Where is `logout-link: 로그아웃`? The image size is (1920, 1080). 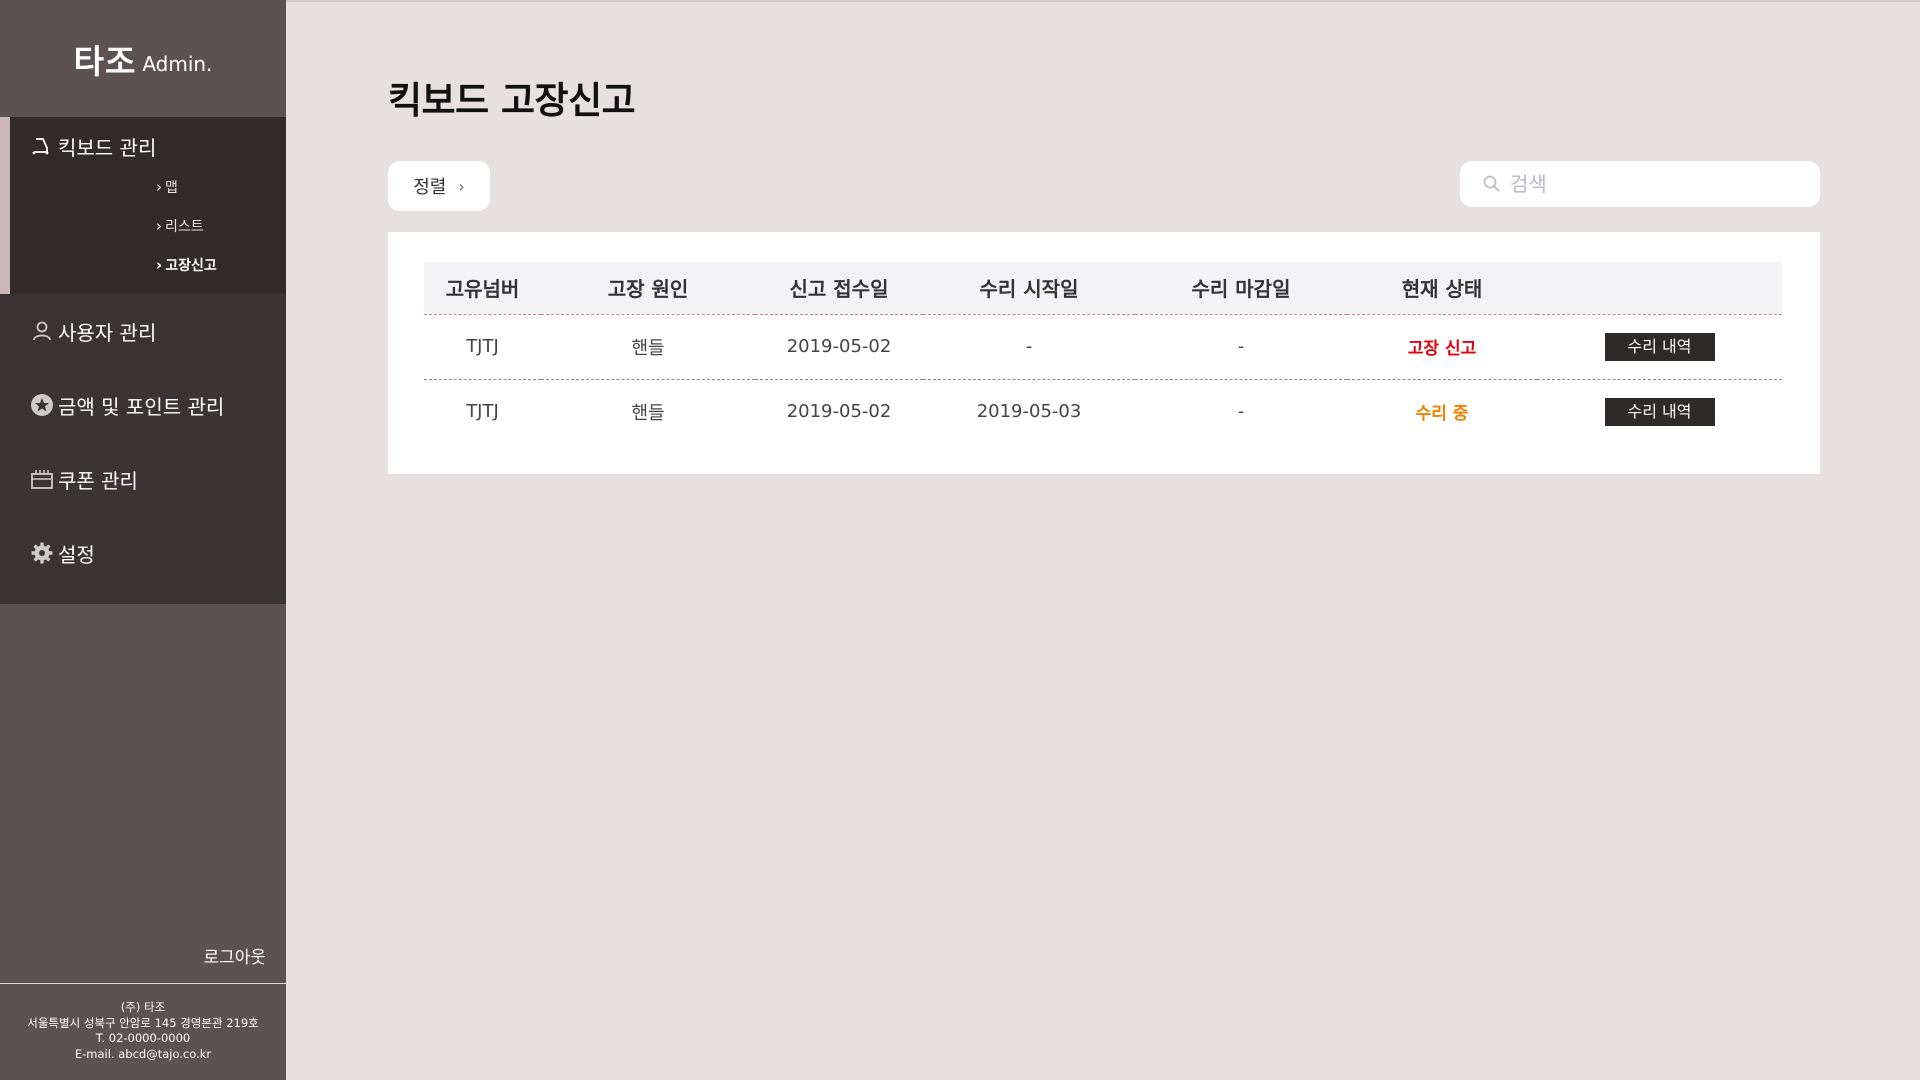
logout-link: 로그아웃 is located at coordinates (234, 955).